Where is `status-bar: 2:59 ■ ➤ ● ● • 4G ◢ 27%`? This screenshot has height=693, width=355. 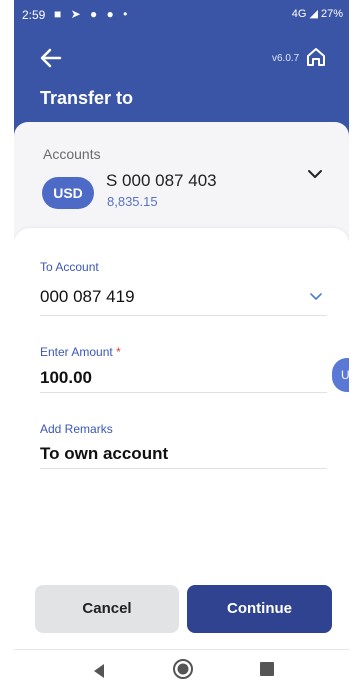
status-bar: 2:59 ■ ➤ ● ● • 4G ◢ 27% is located at coordinates (181, 15).